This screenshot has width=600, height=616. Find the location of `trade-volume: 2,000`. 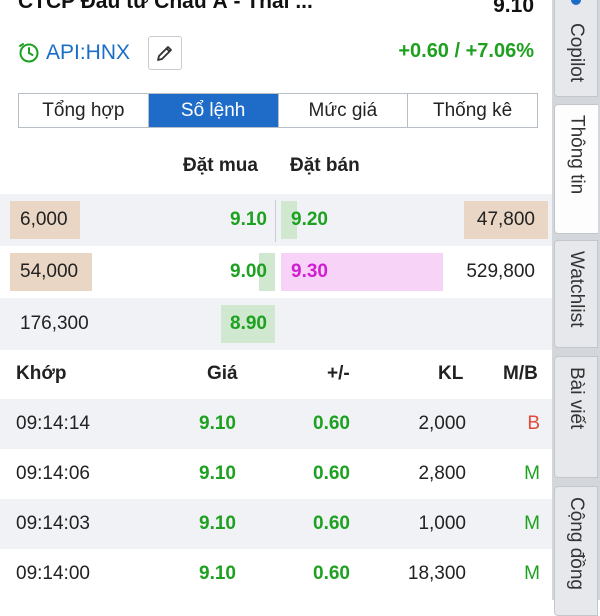

trade-volume: 2,000 is located at coordinates (442, 423).